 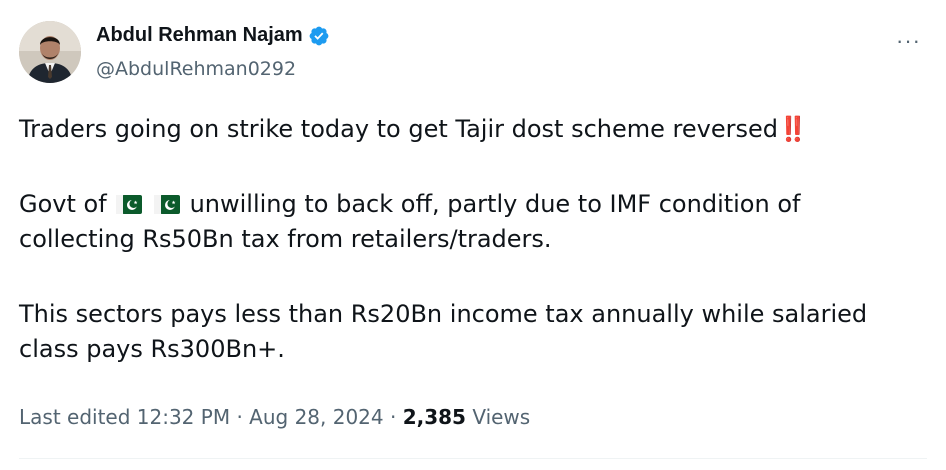 I want to click on avatar-image, so click(x=50, y=52).